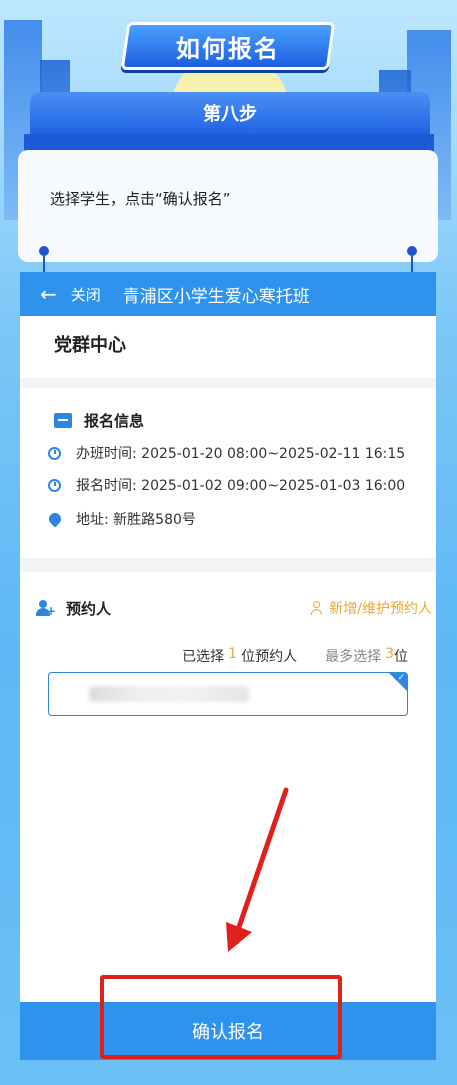 Image resolution: width=457 pixels, height=1085 pixels. What do you see at coordinates (221, 1017) in the screenshot?
I see `highlight-box` at bounding box center [221, 1017].